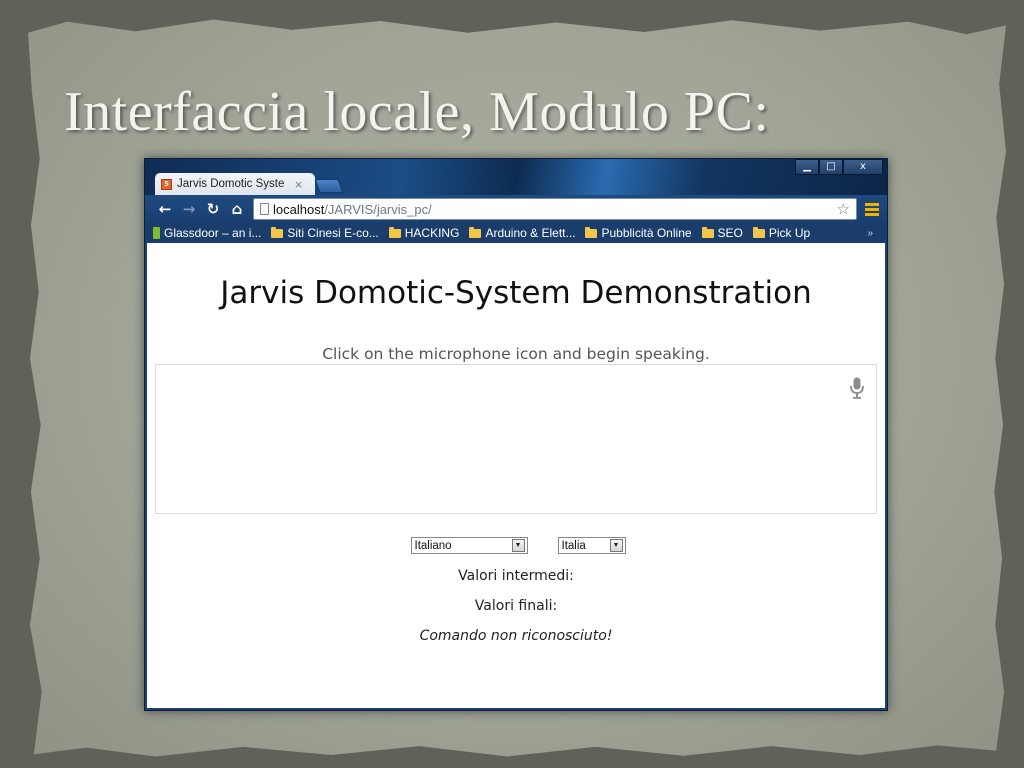 This screenshot has width=1024, height=768. I want to click on reload-icon: ↻, so click(213, 209).